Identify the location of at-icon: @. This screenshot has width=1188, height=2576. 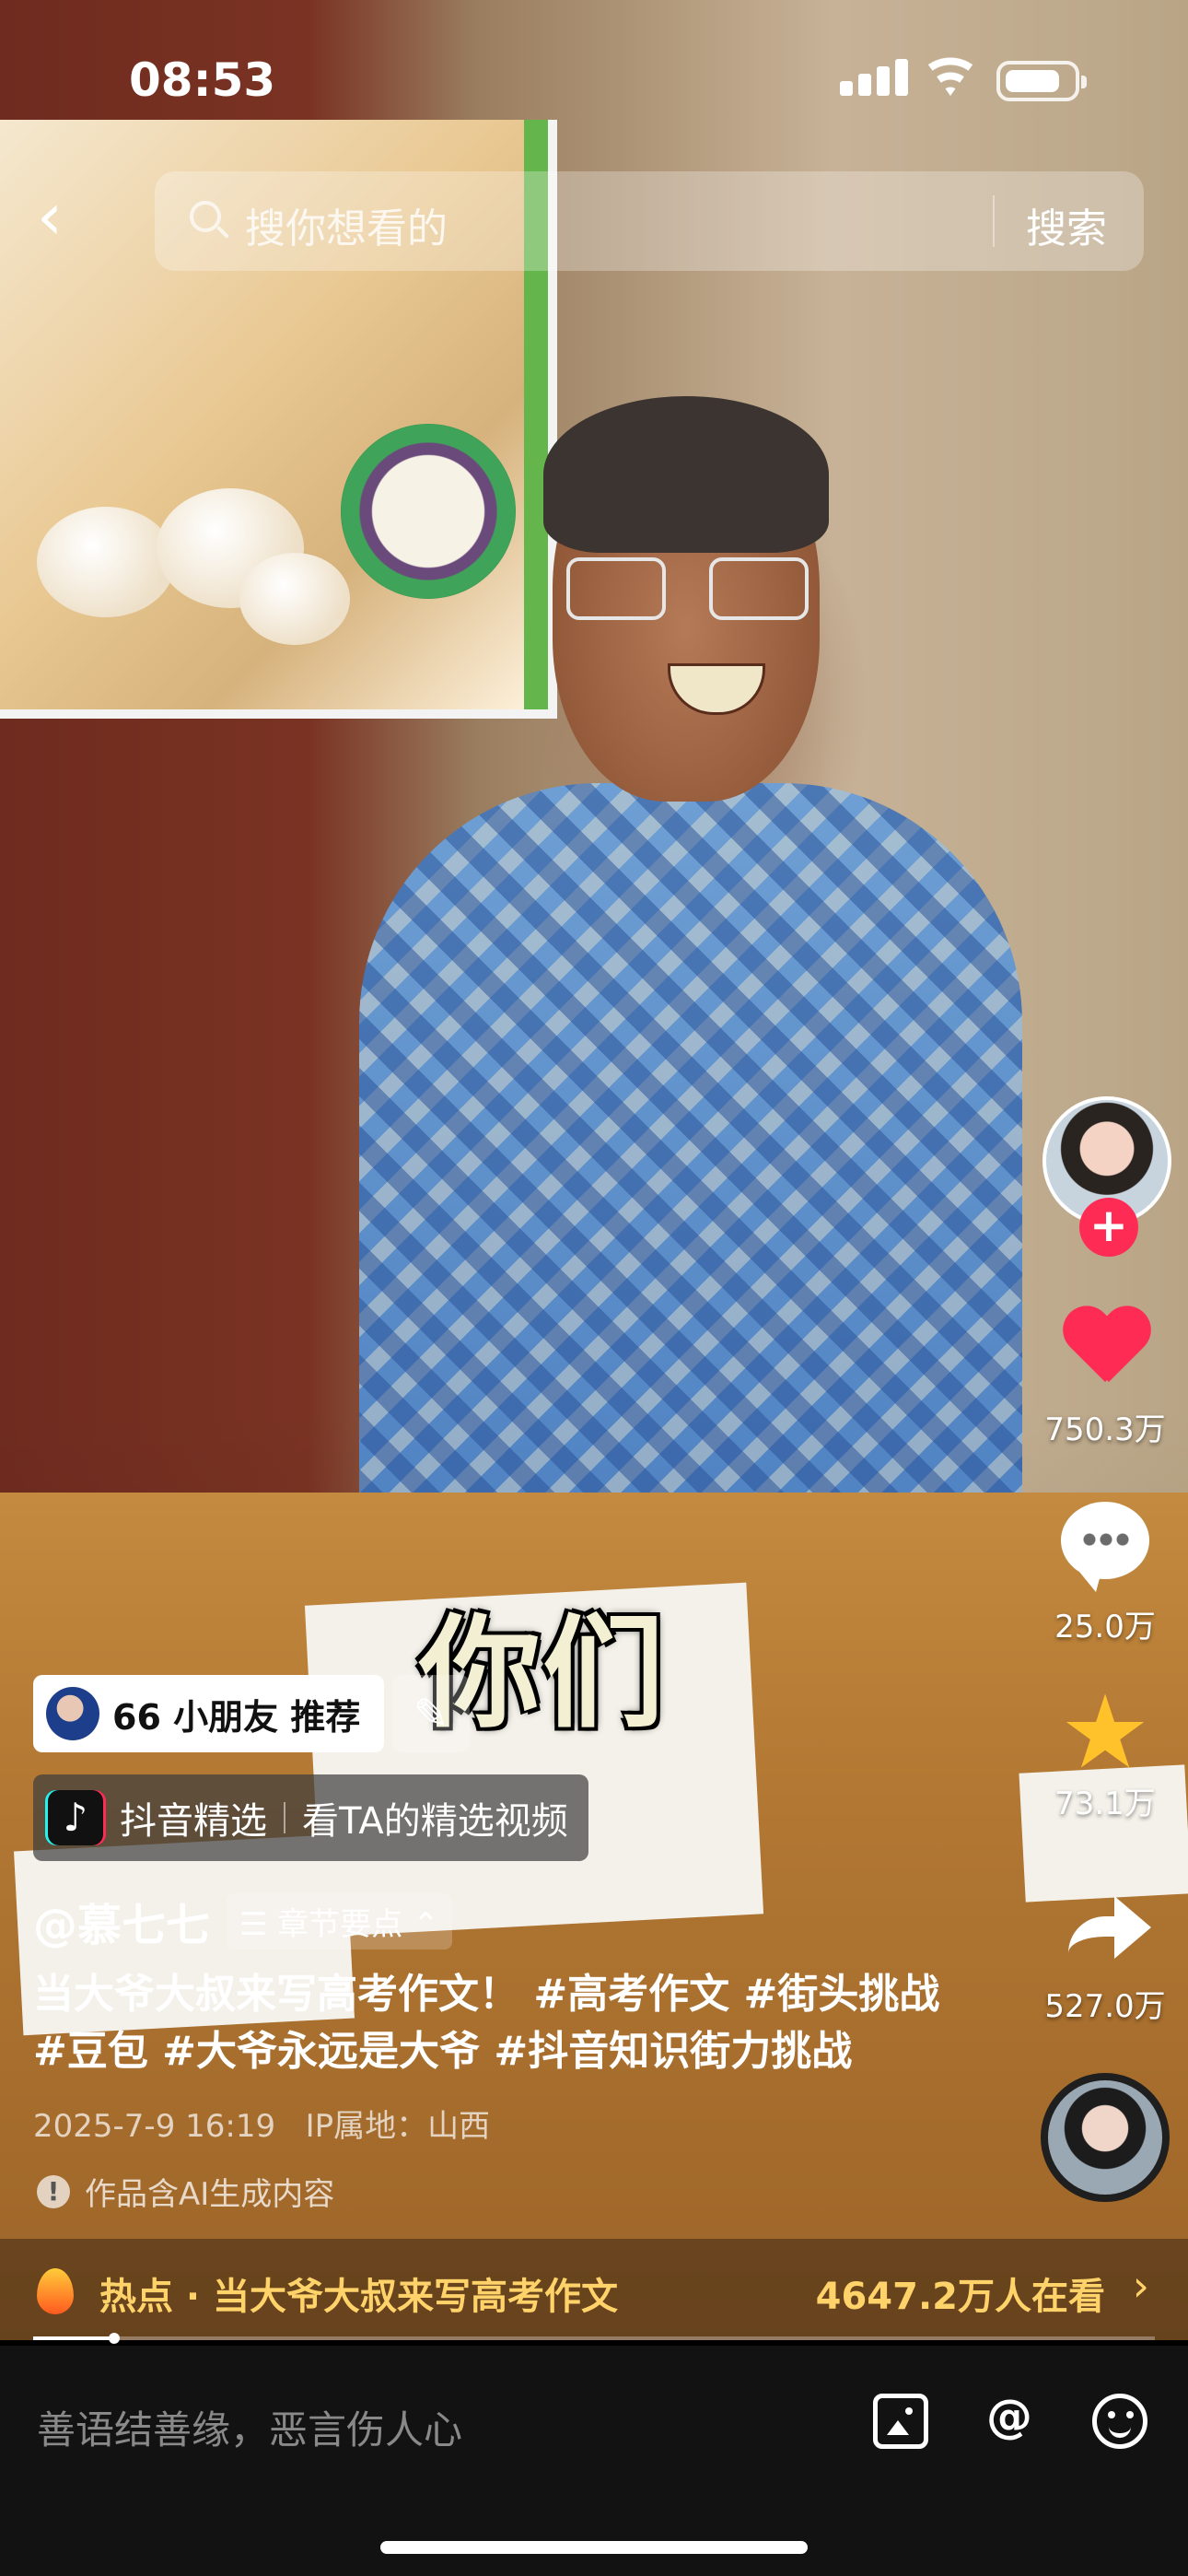
(1010, 2421).